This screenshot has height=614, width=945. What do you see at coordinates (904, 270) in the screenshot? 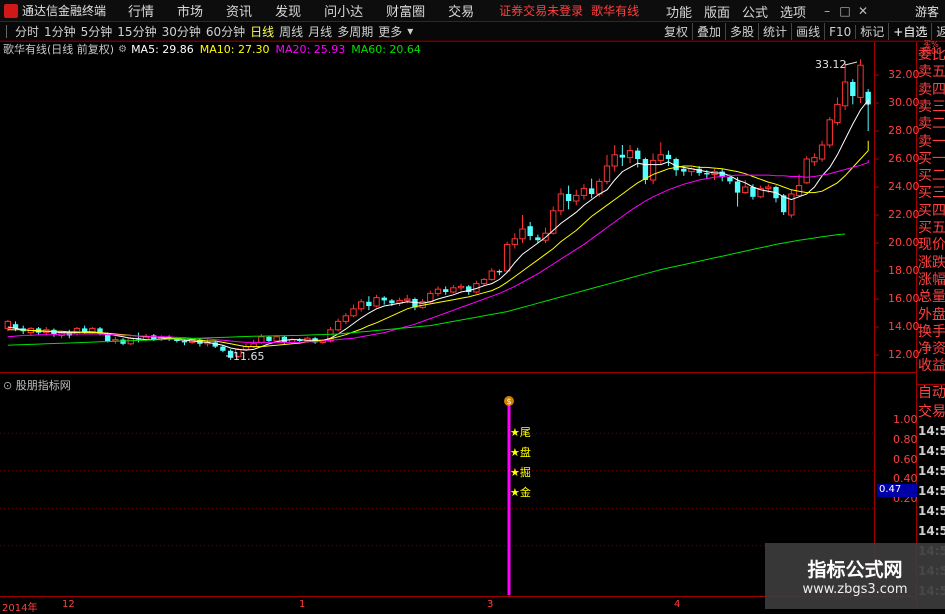
I see `y-axis-label: 18.00` at bounding box center [904, 270].